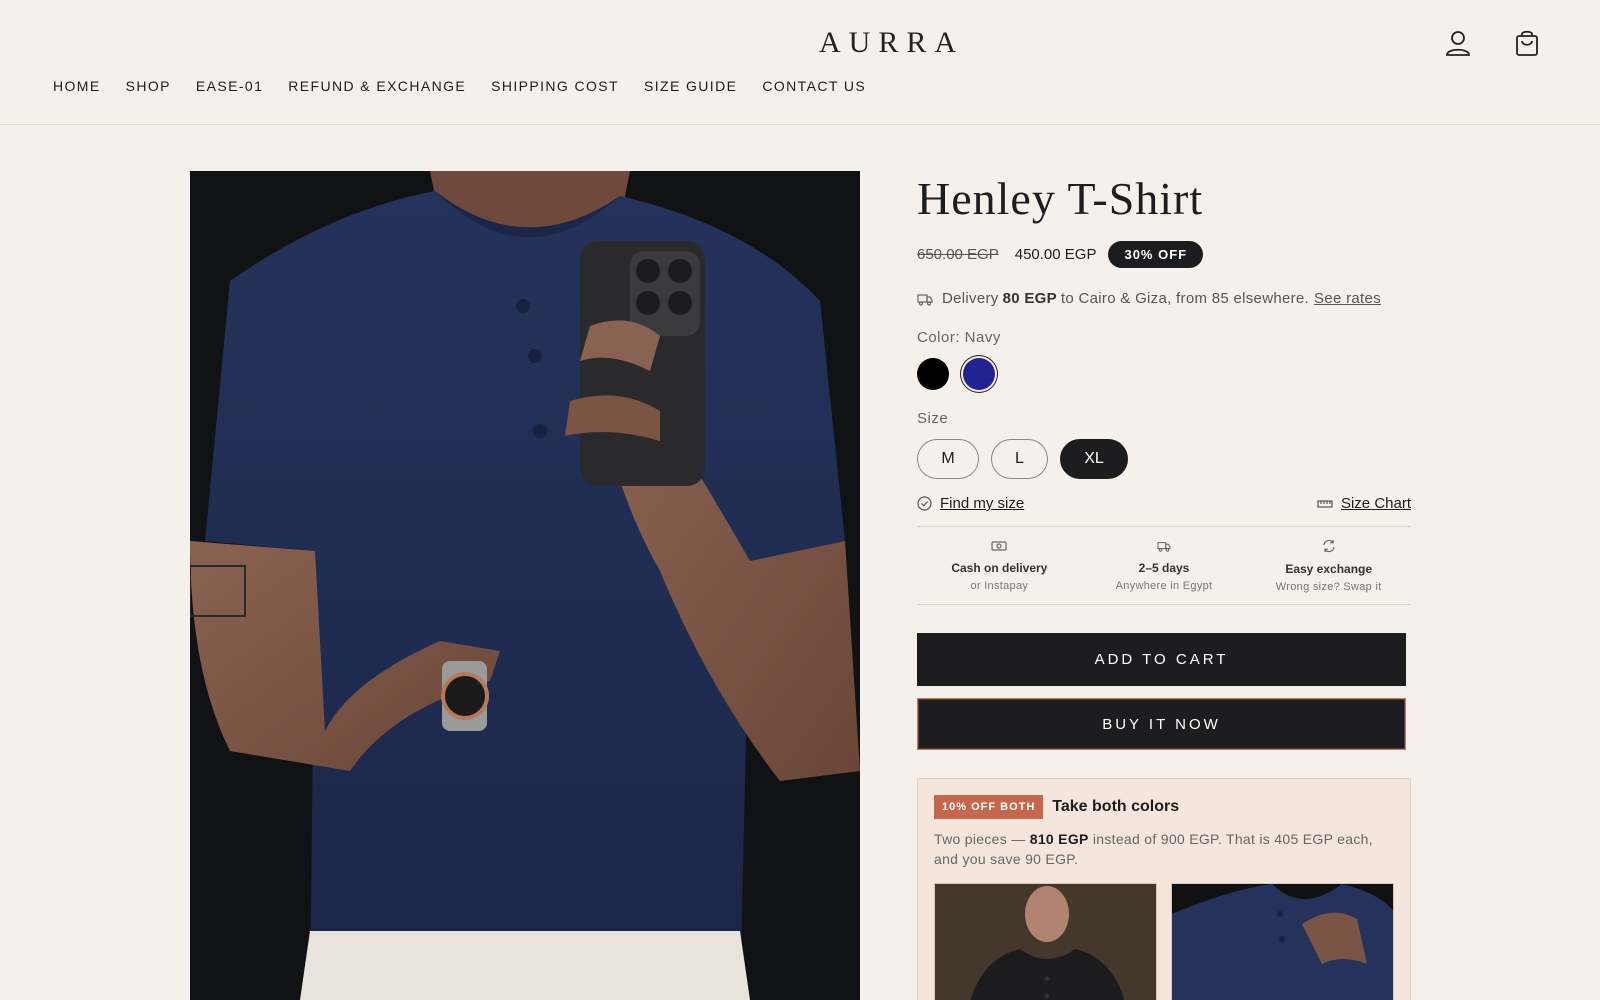 The width and height of the screenshot is (1600, 1000). Describe the element at coordinates (959, 337) in the screenshot. I see `color-label: Color: Navy` at that location.